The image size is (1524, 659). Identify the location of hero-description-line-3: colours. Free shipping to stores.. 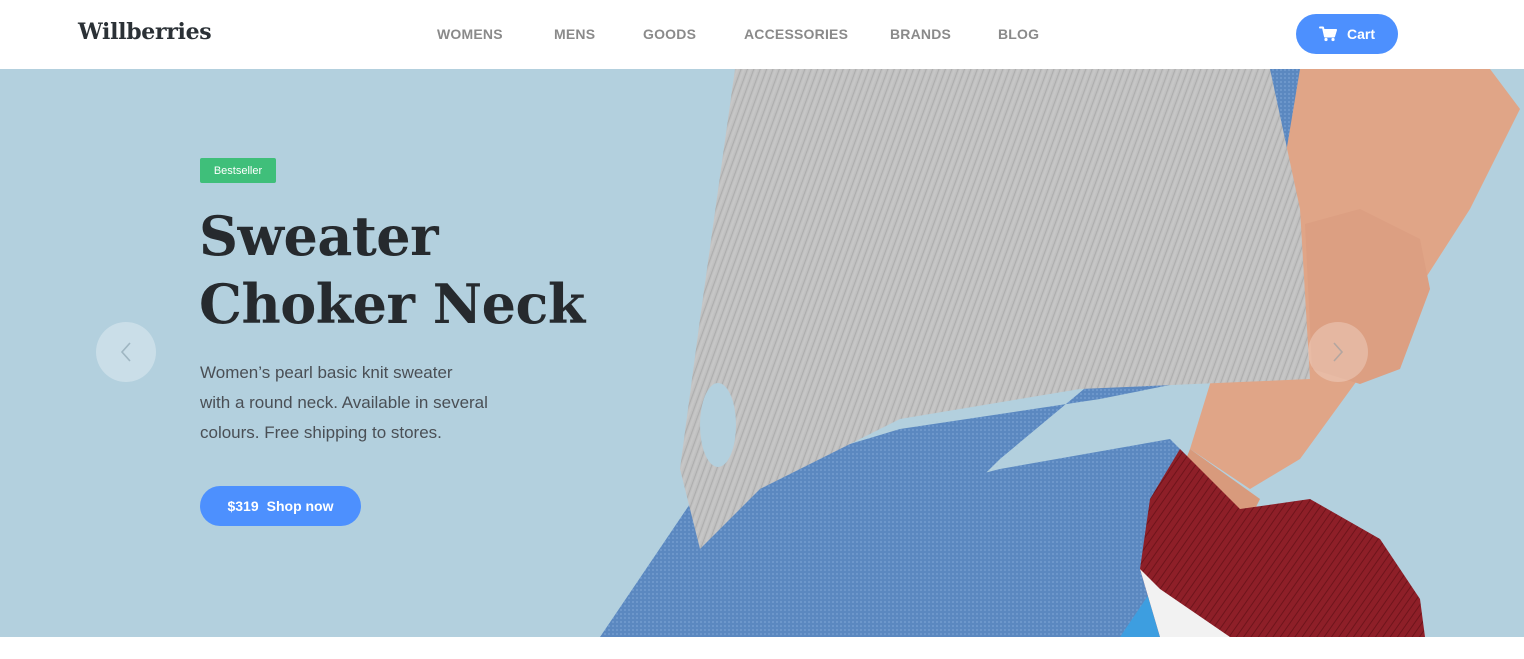
(321, 432).